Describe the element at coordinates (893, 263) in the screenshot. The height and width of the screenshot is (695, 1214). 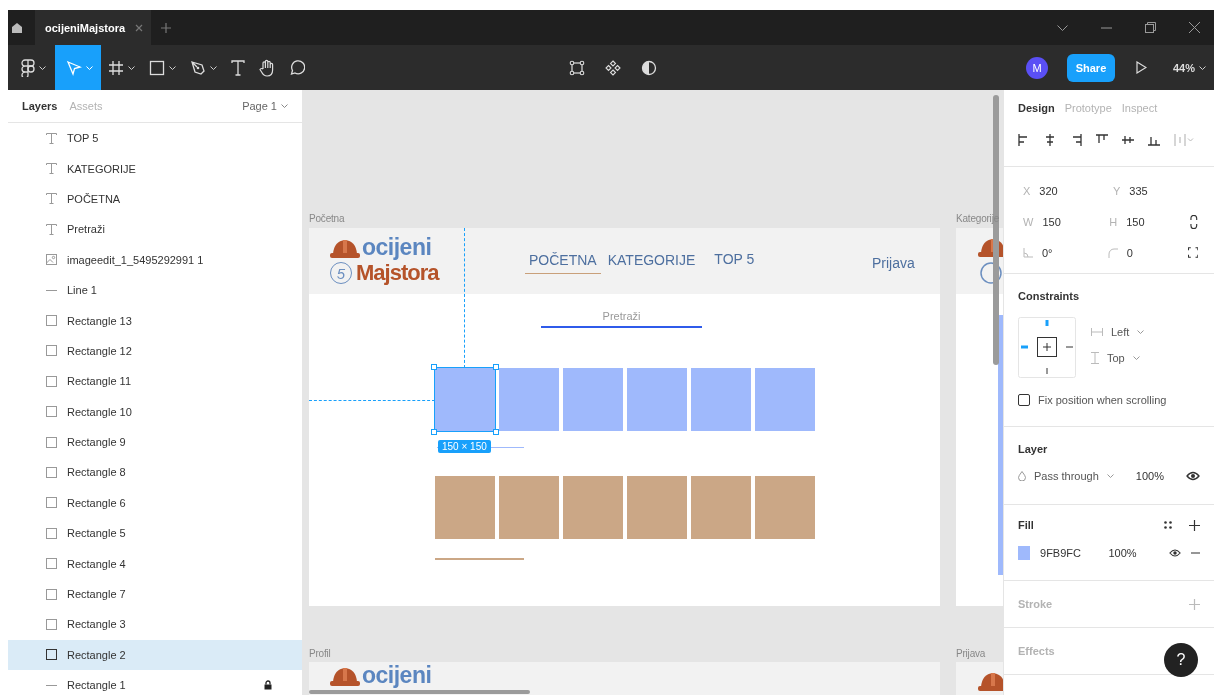
I see `login-link: Prijava` at that location.